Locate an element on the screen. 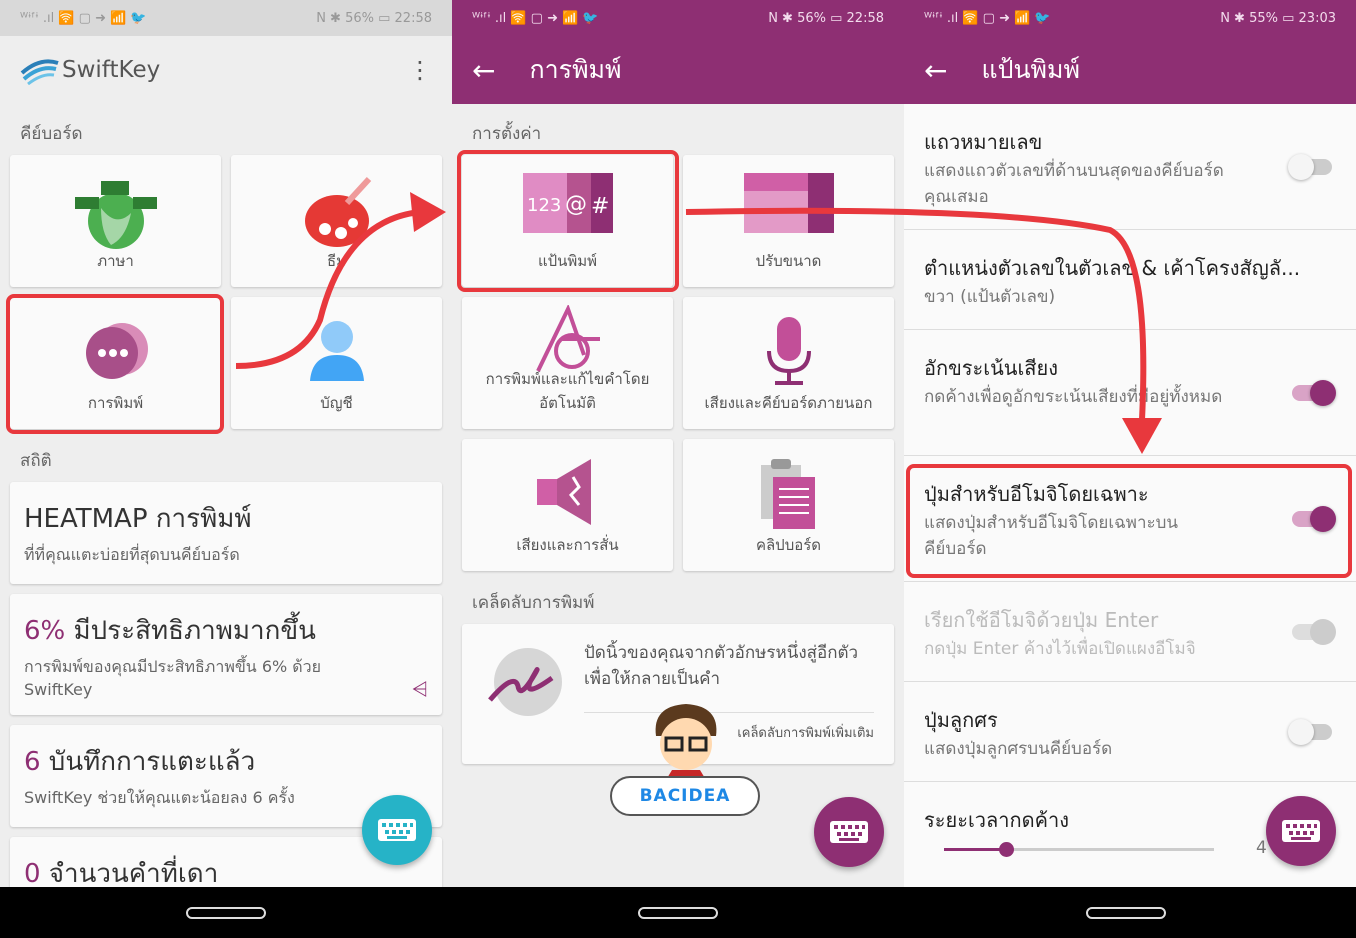  status-icons-right: N ✱ 55% ▭ 23:03 is located at coordinates (1278, 18).